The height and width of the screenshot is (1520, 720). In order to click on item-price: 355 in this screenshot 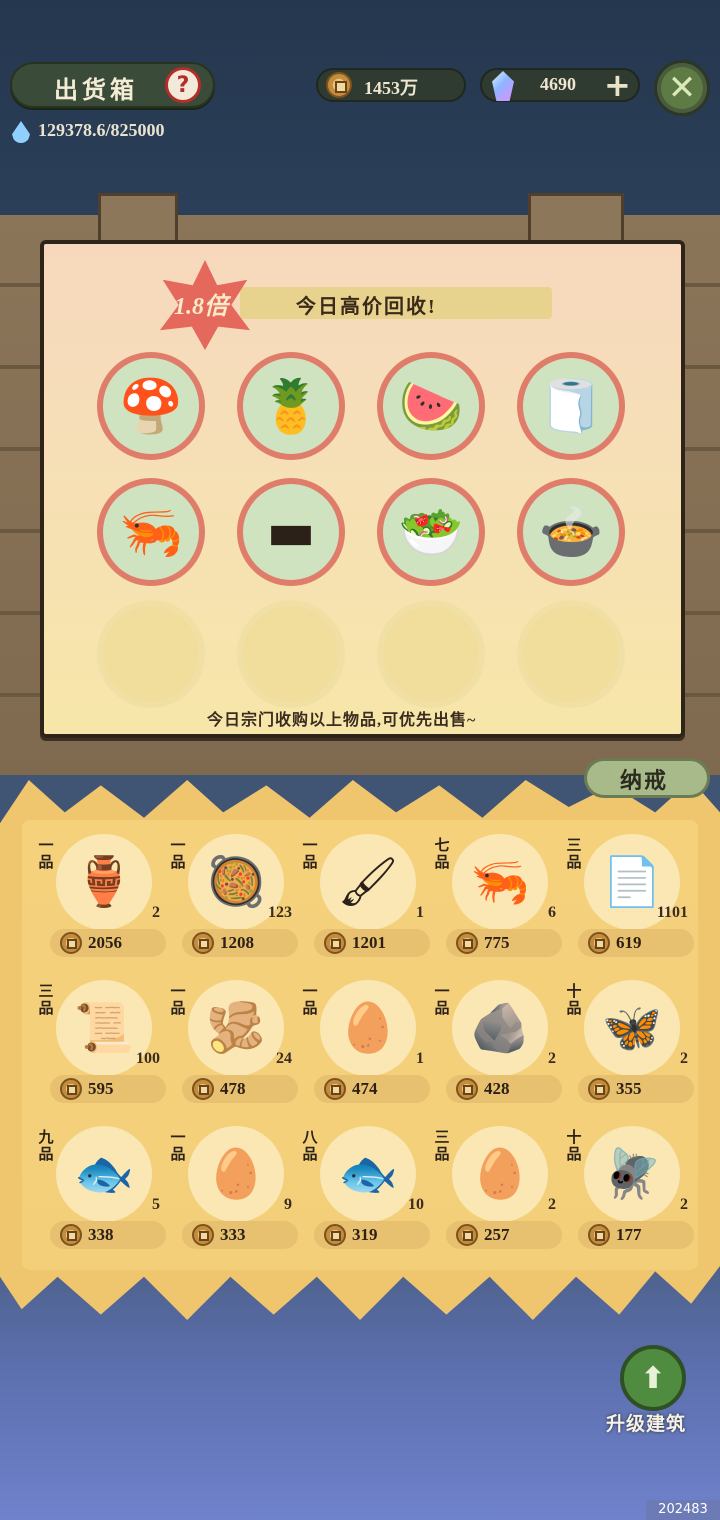, I will do `click(629, 1088)`.